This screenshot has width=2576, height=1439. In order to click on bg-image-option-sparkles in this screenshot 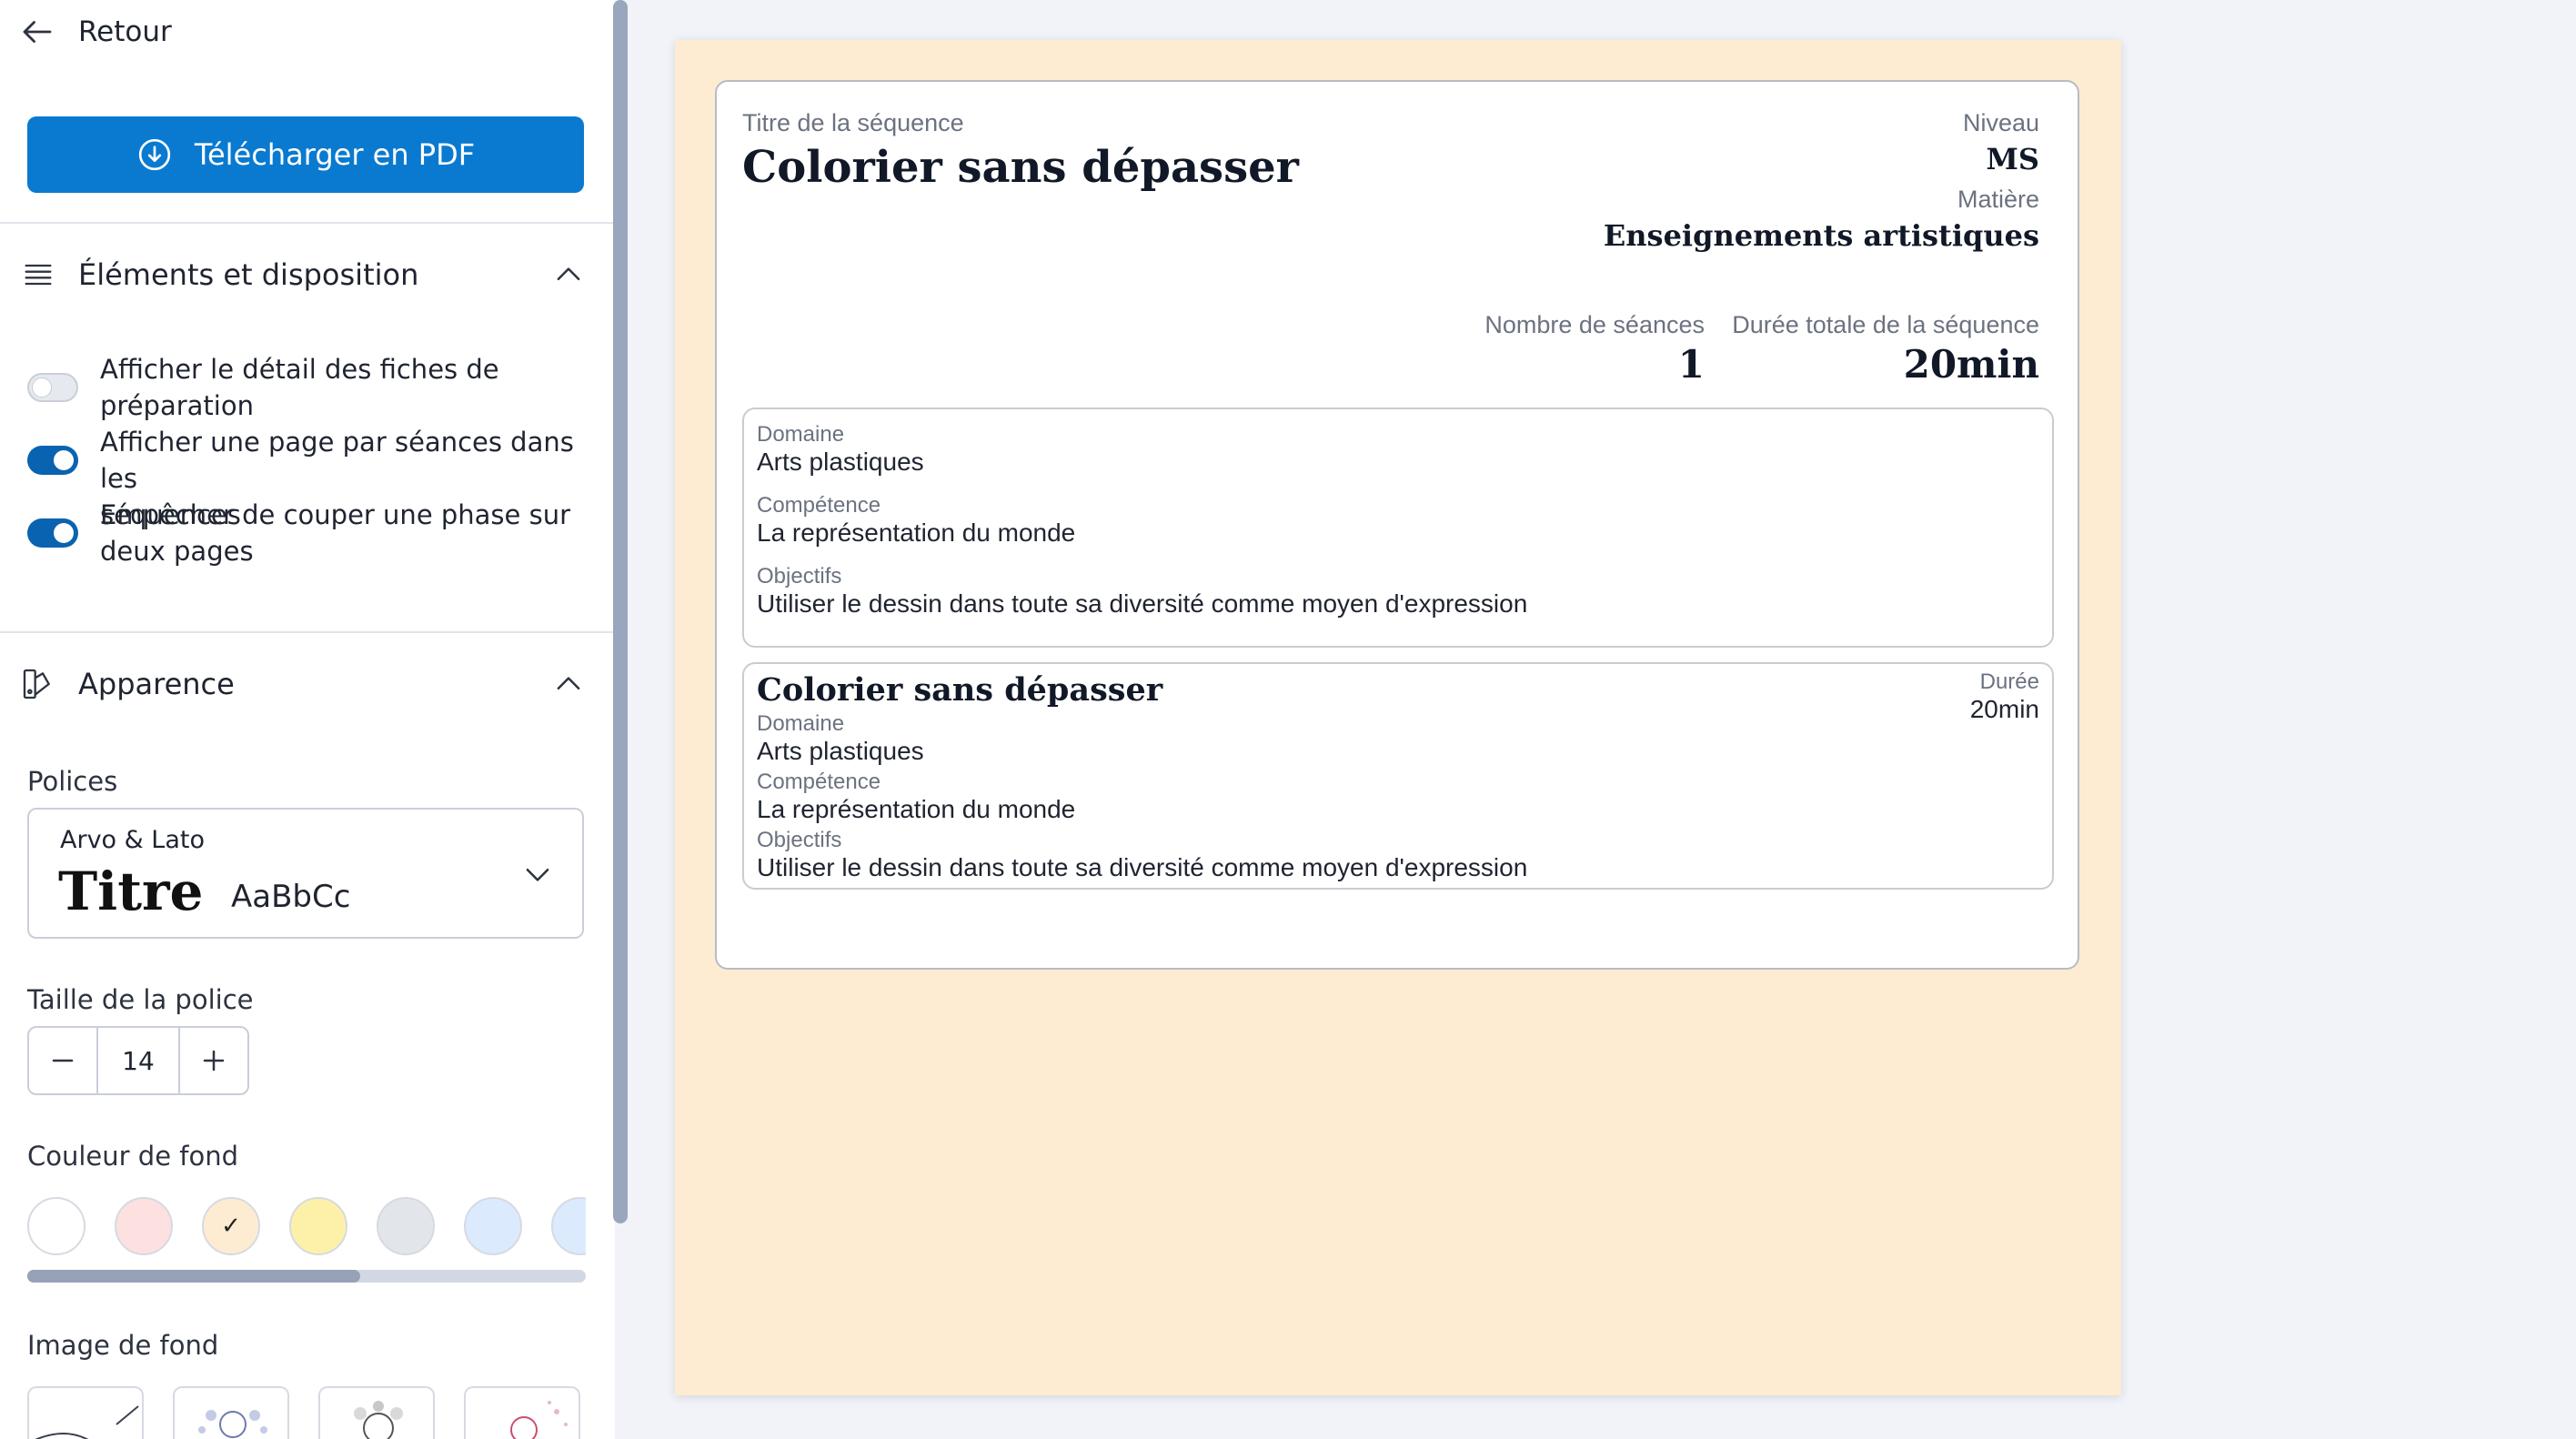, I will do `click(522, 1412)`.